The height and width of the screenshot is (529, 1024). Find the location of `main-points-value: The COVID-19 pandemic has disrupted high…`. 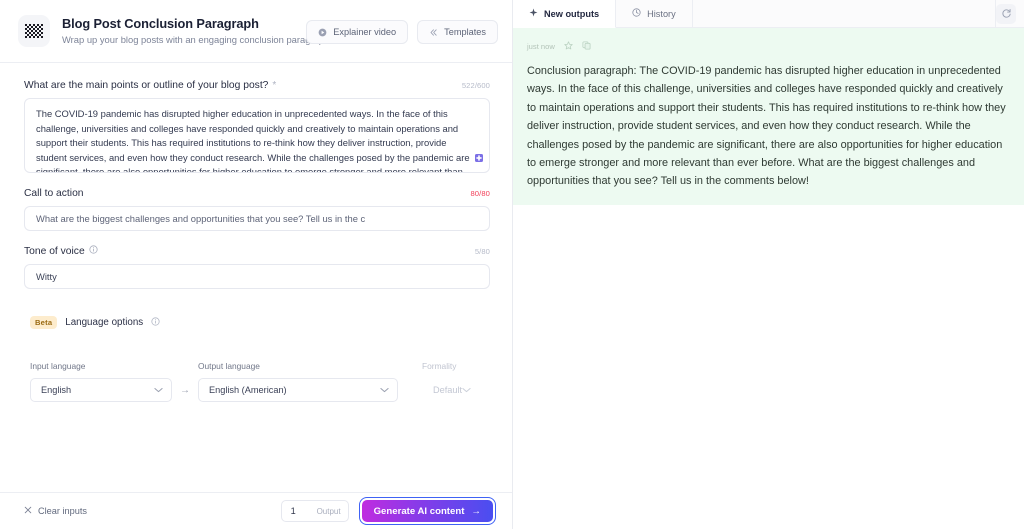

main-points-value: The COVID-19 pandemic has disrupted high… is located at coordinates (253, 140).